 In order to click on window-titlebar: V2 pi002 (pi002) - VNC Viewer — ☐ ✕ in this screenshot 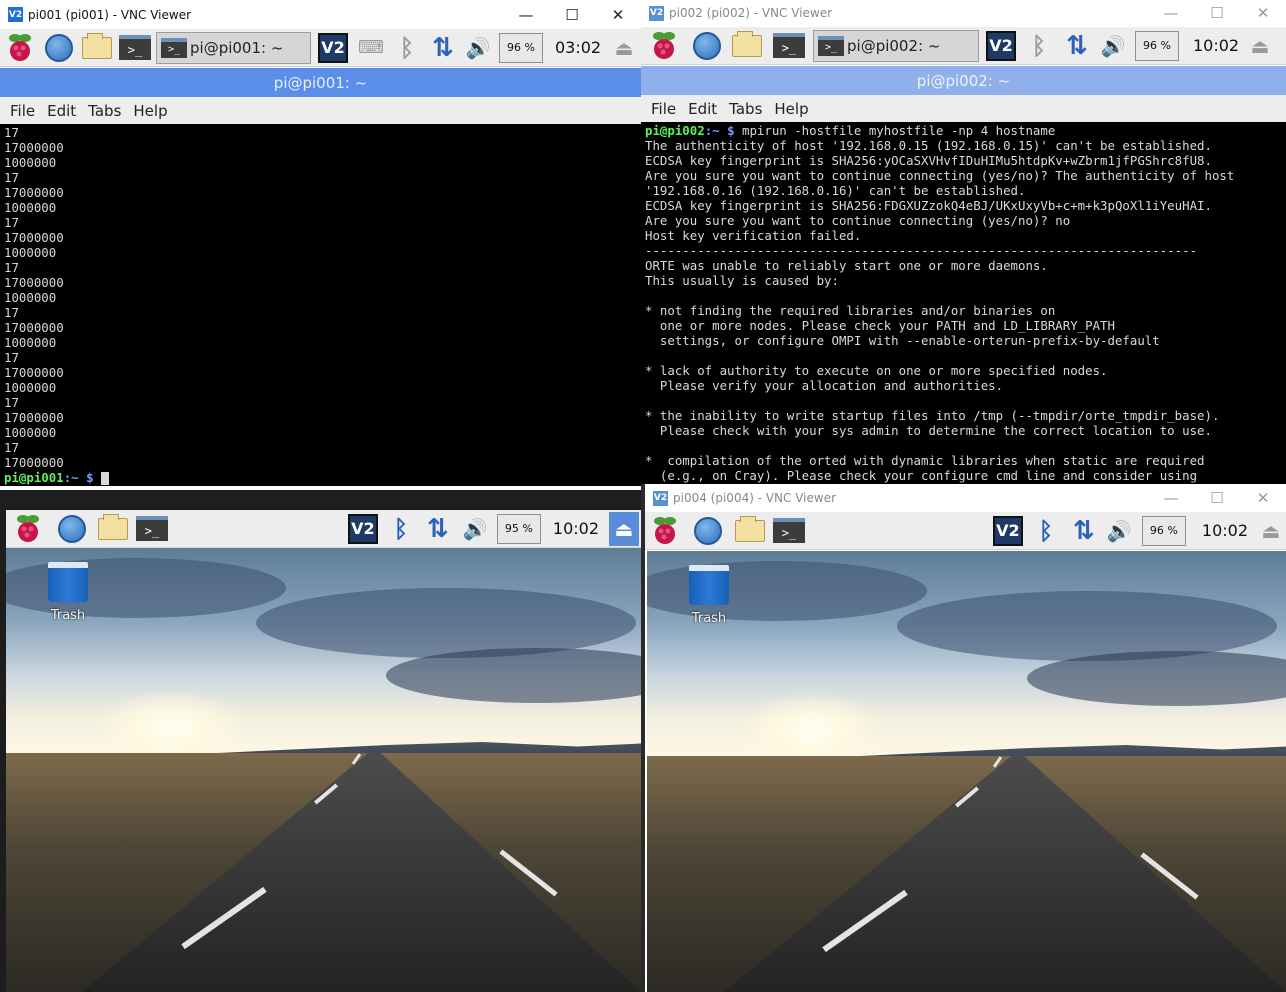, I will do `click(963, 13)`.